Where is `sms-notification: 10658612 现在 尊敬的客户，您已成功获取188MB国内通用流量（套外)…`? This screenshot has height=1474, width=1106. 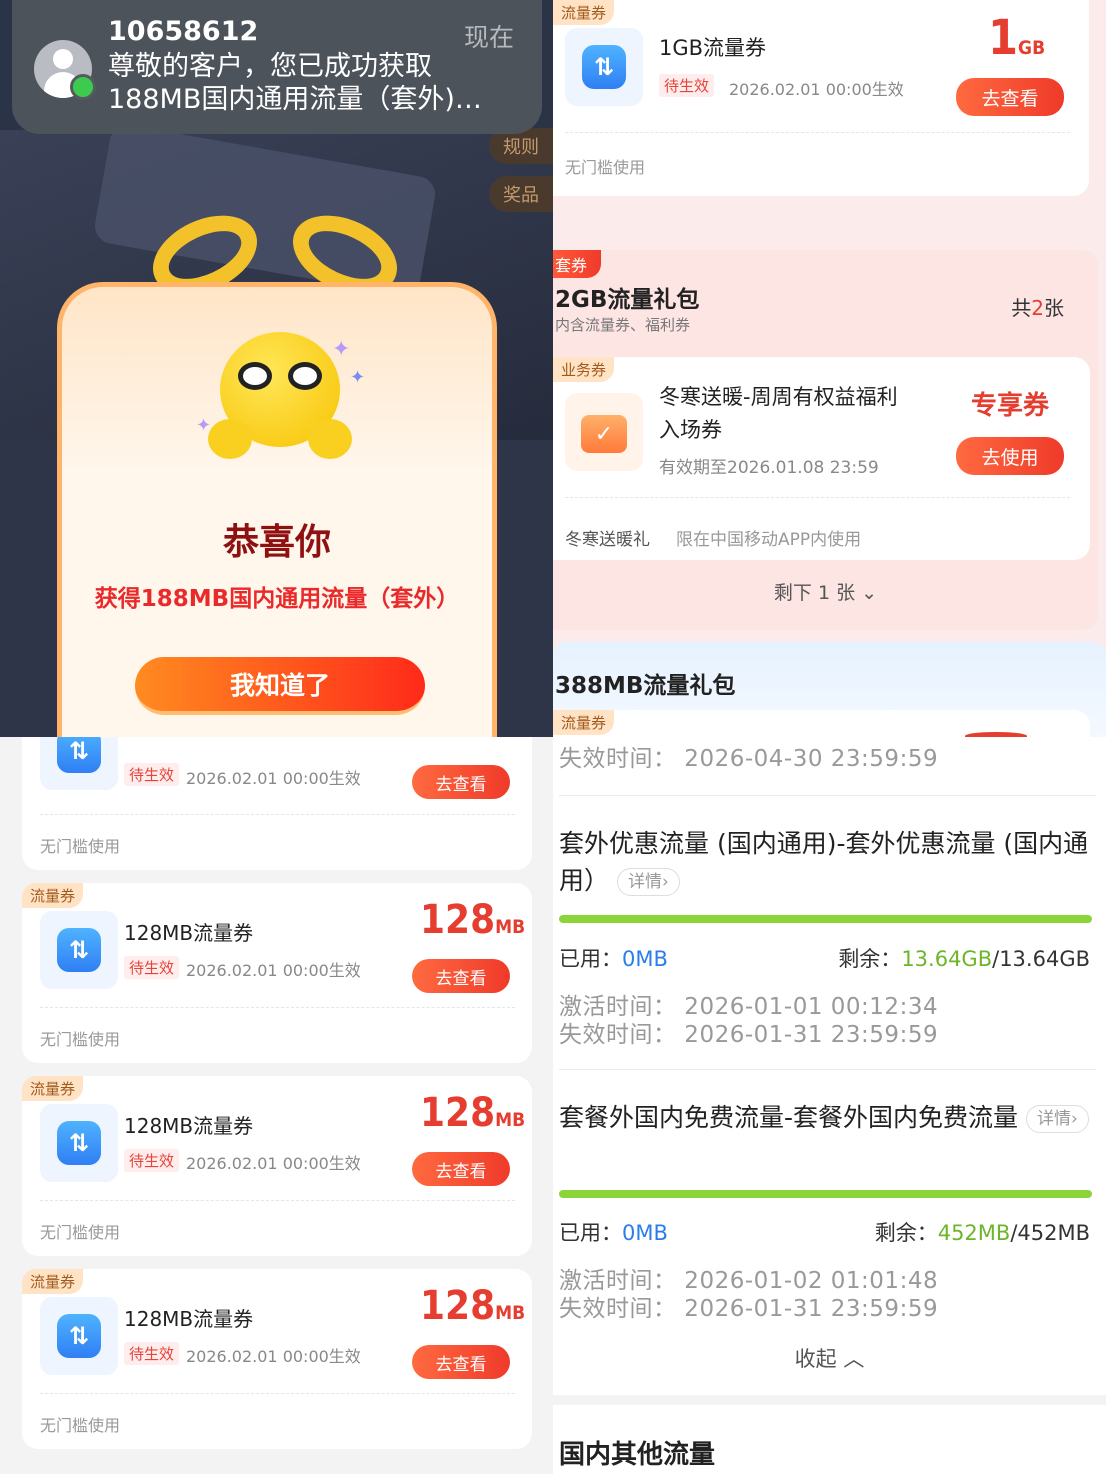 sms-notification: 10658612 现在 尊敬的客户，您已成功获取188MB国内通用流量（套外)… is located at coordinates (277, 67).